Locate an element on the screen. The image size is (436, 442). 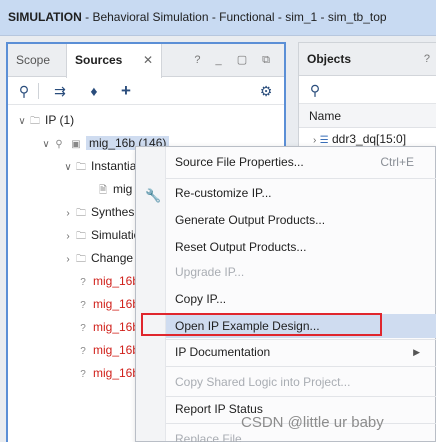
left-tab-bar: Scope Sources ✕ ? _ ▢ ⧉ is located at coordinates (146, 61).